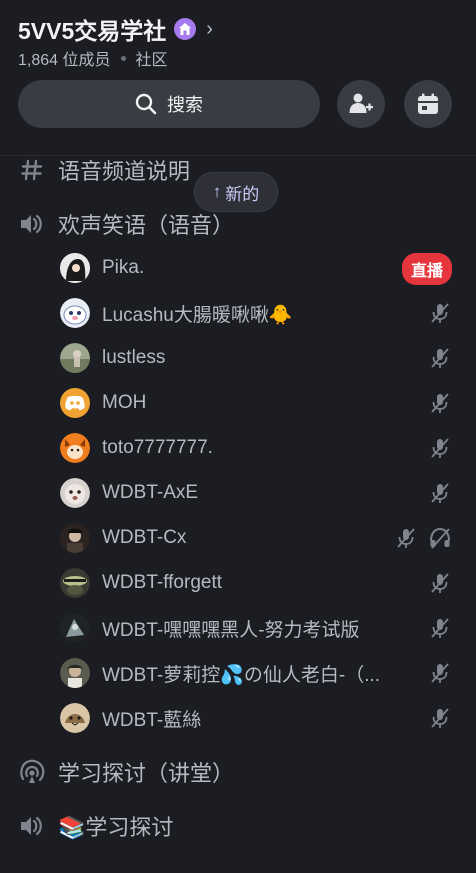  What do you see at coordinates (185, 29) in the screenshot?
I see `community-badge-icon` at bounding box center [185, 29].